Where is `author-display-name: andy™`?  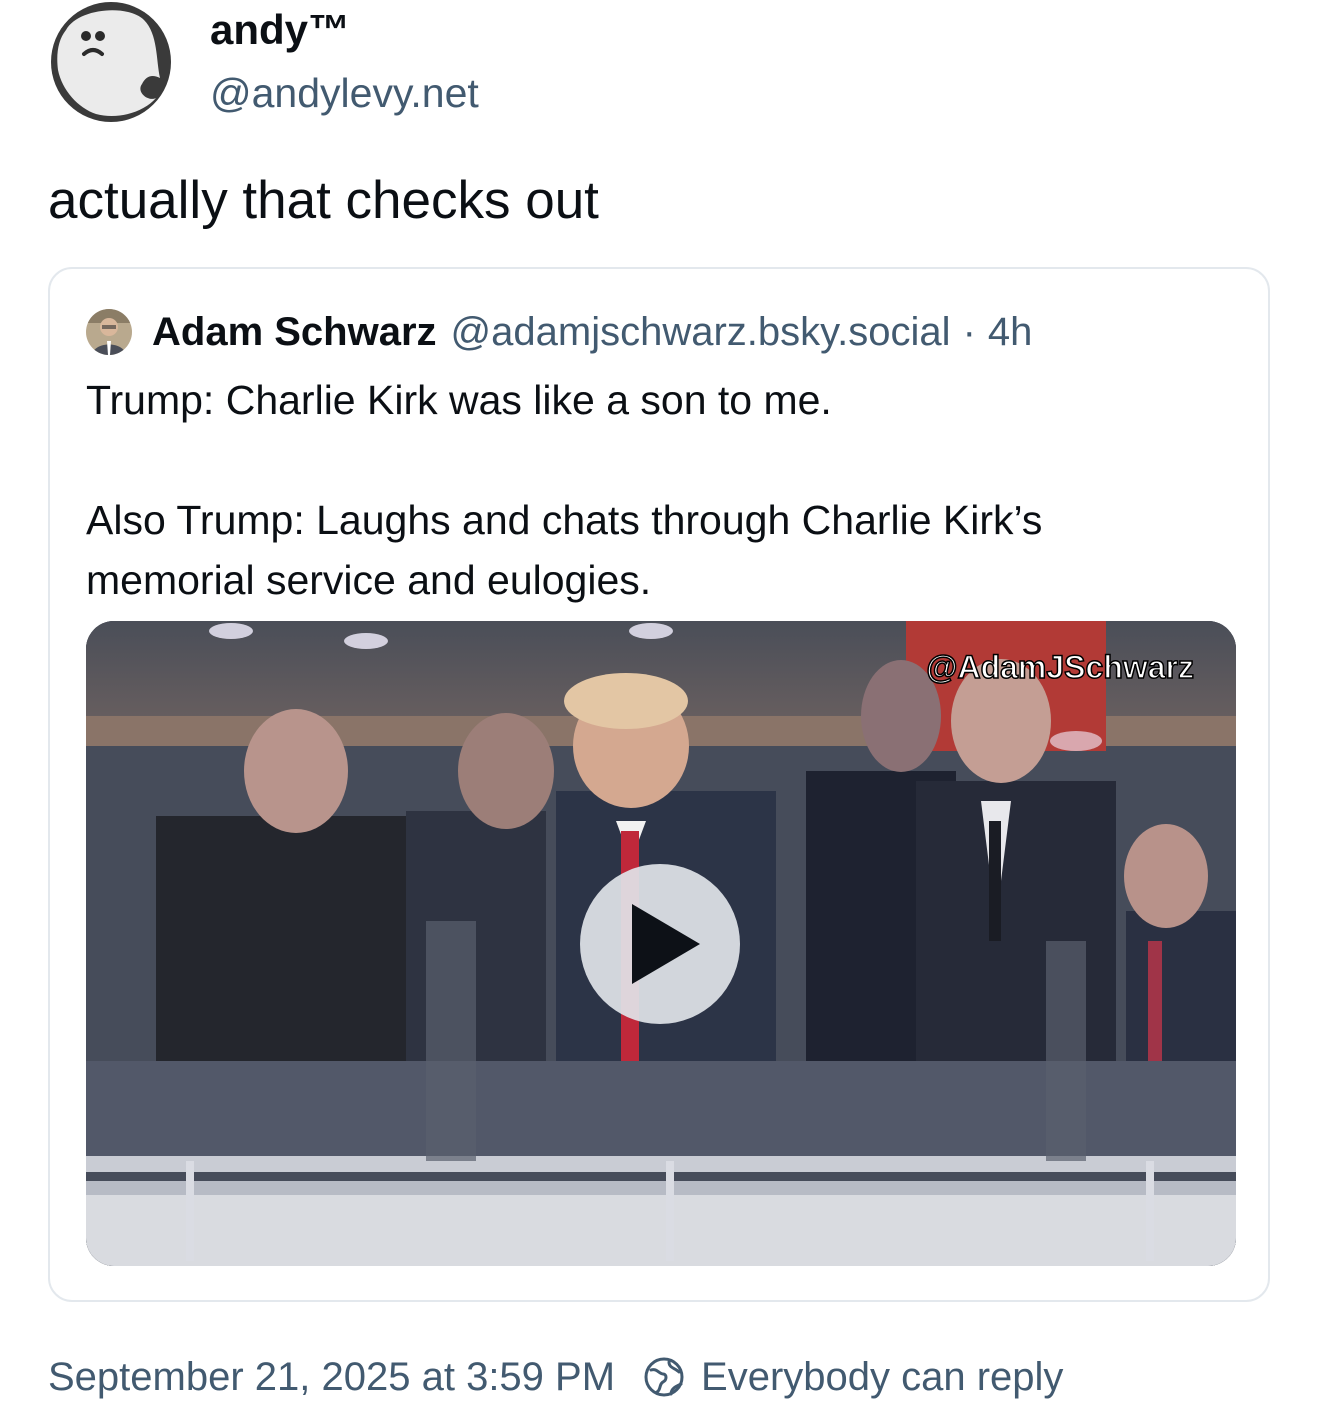 author-display-name: andy™ is located at coordinates (280, 30).